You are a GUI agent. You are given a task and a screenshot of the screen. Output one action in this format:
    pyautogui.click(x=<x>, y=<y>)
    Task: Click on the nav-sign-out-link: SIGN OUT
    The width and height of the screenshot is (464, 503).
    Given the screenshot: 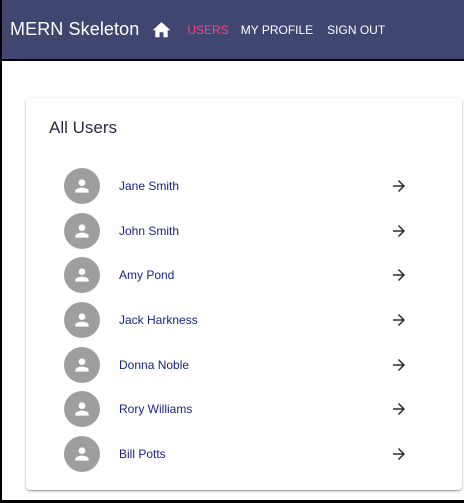 What is the action you would take?
    pyautogui.click(x=356, y=30)
    